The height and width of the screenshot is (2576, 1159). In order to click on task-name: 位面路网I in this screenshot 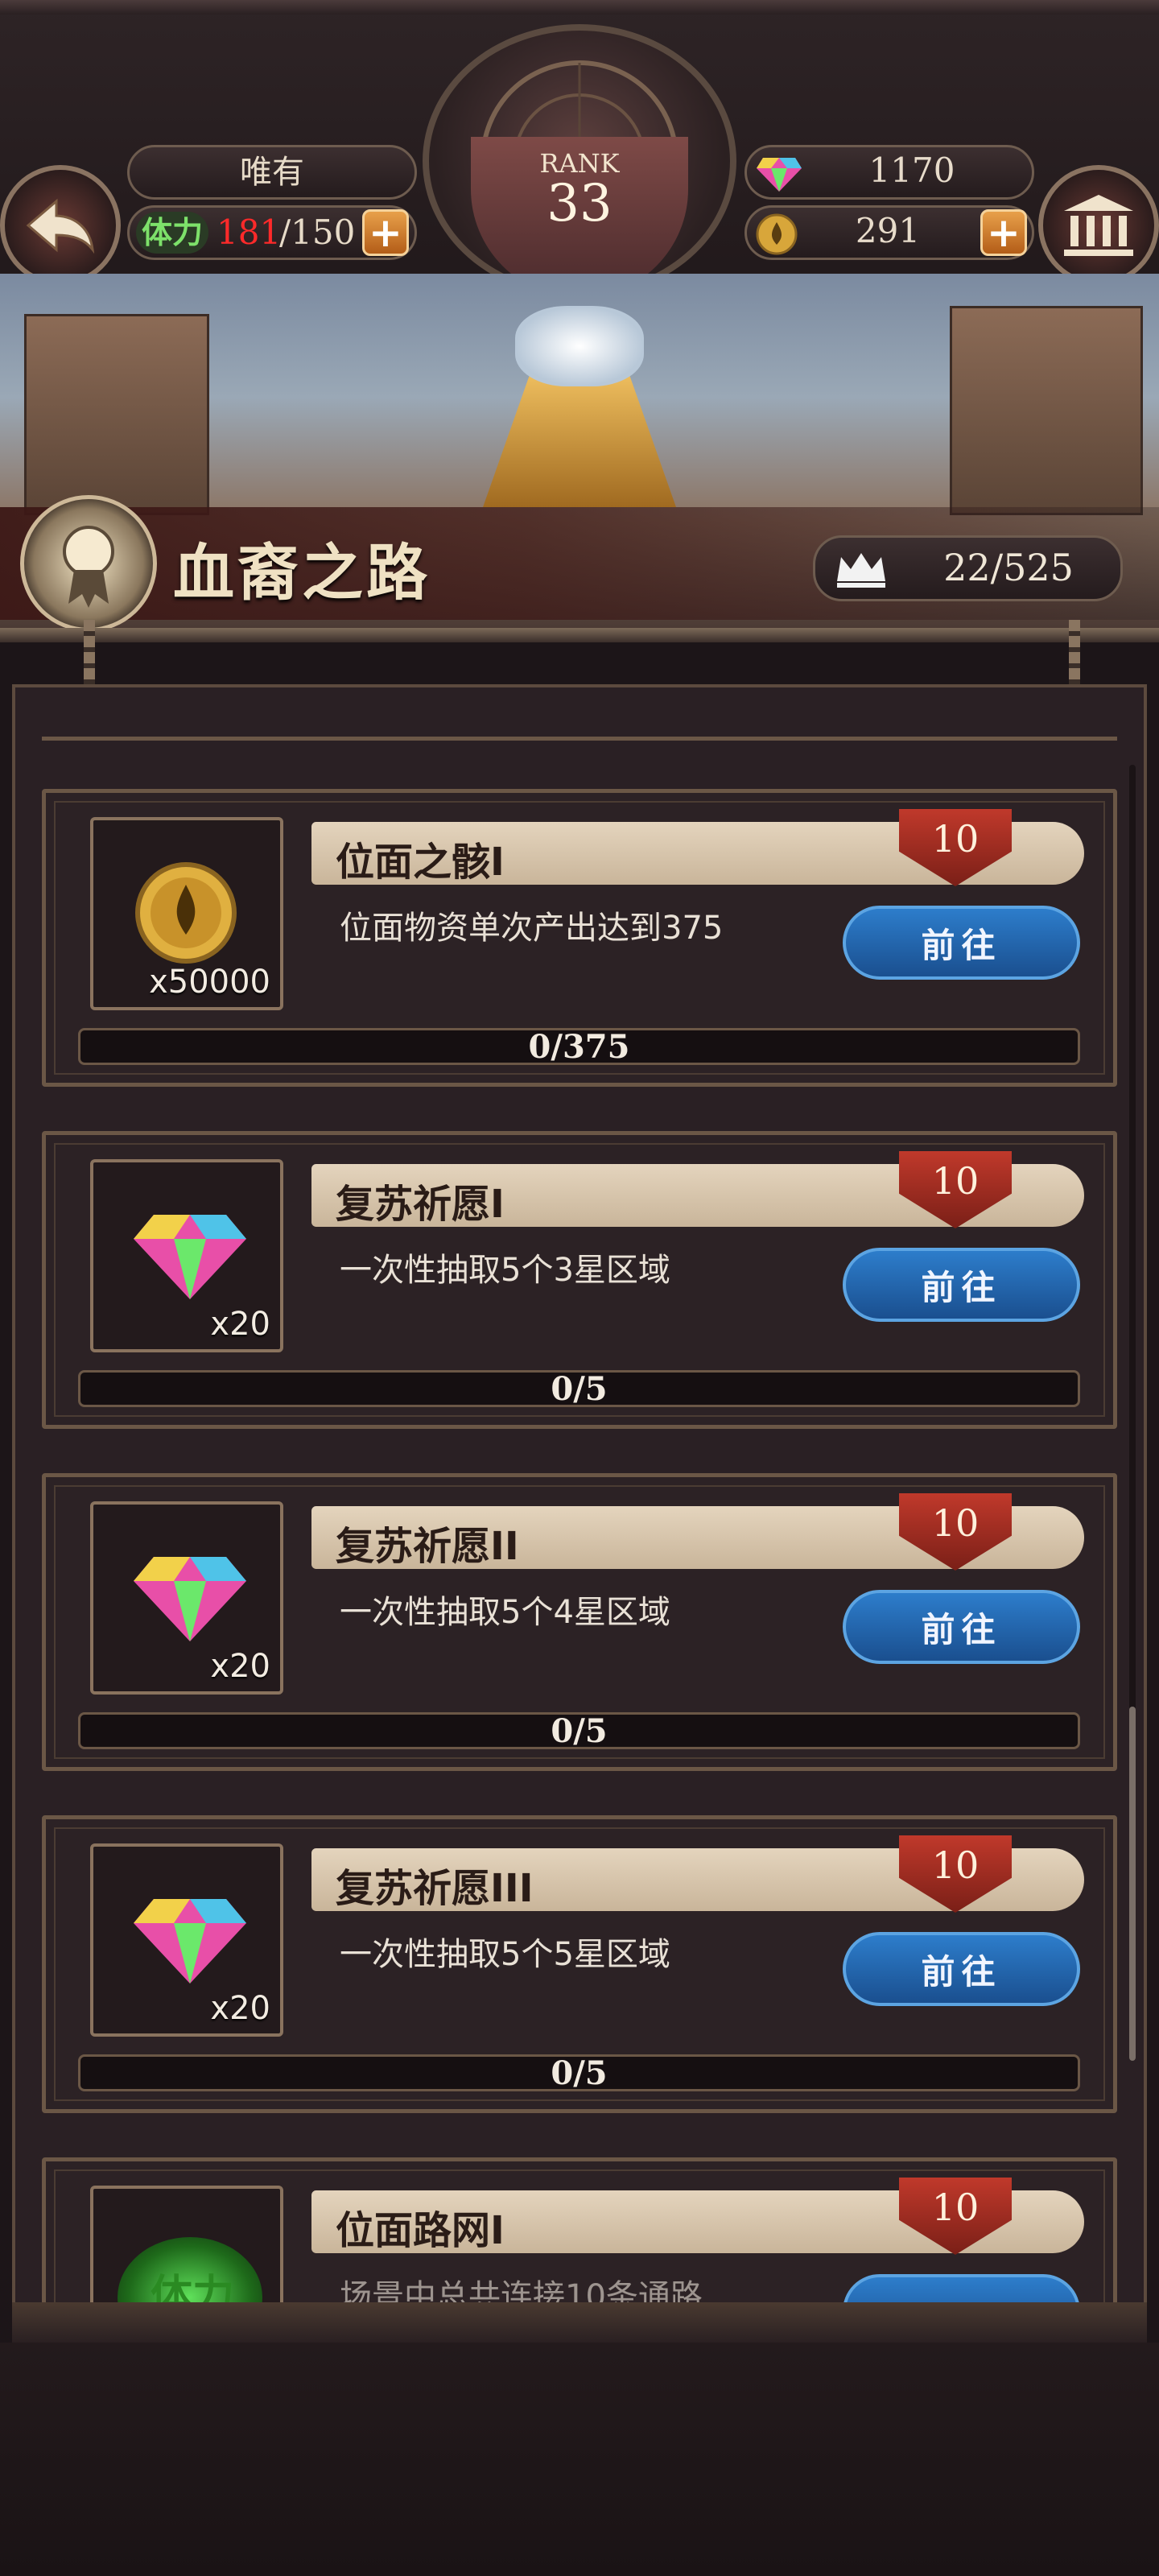, I will do `click(420, 2230)`.